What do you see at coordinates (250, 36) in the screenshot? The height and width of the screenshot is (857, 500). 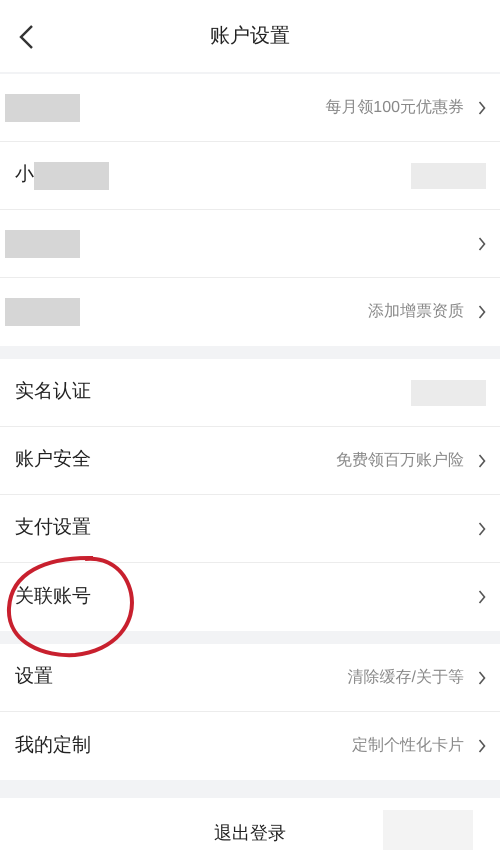 I see `page-title: 账户设置` at bounding box center [250, 36].